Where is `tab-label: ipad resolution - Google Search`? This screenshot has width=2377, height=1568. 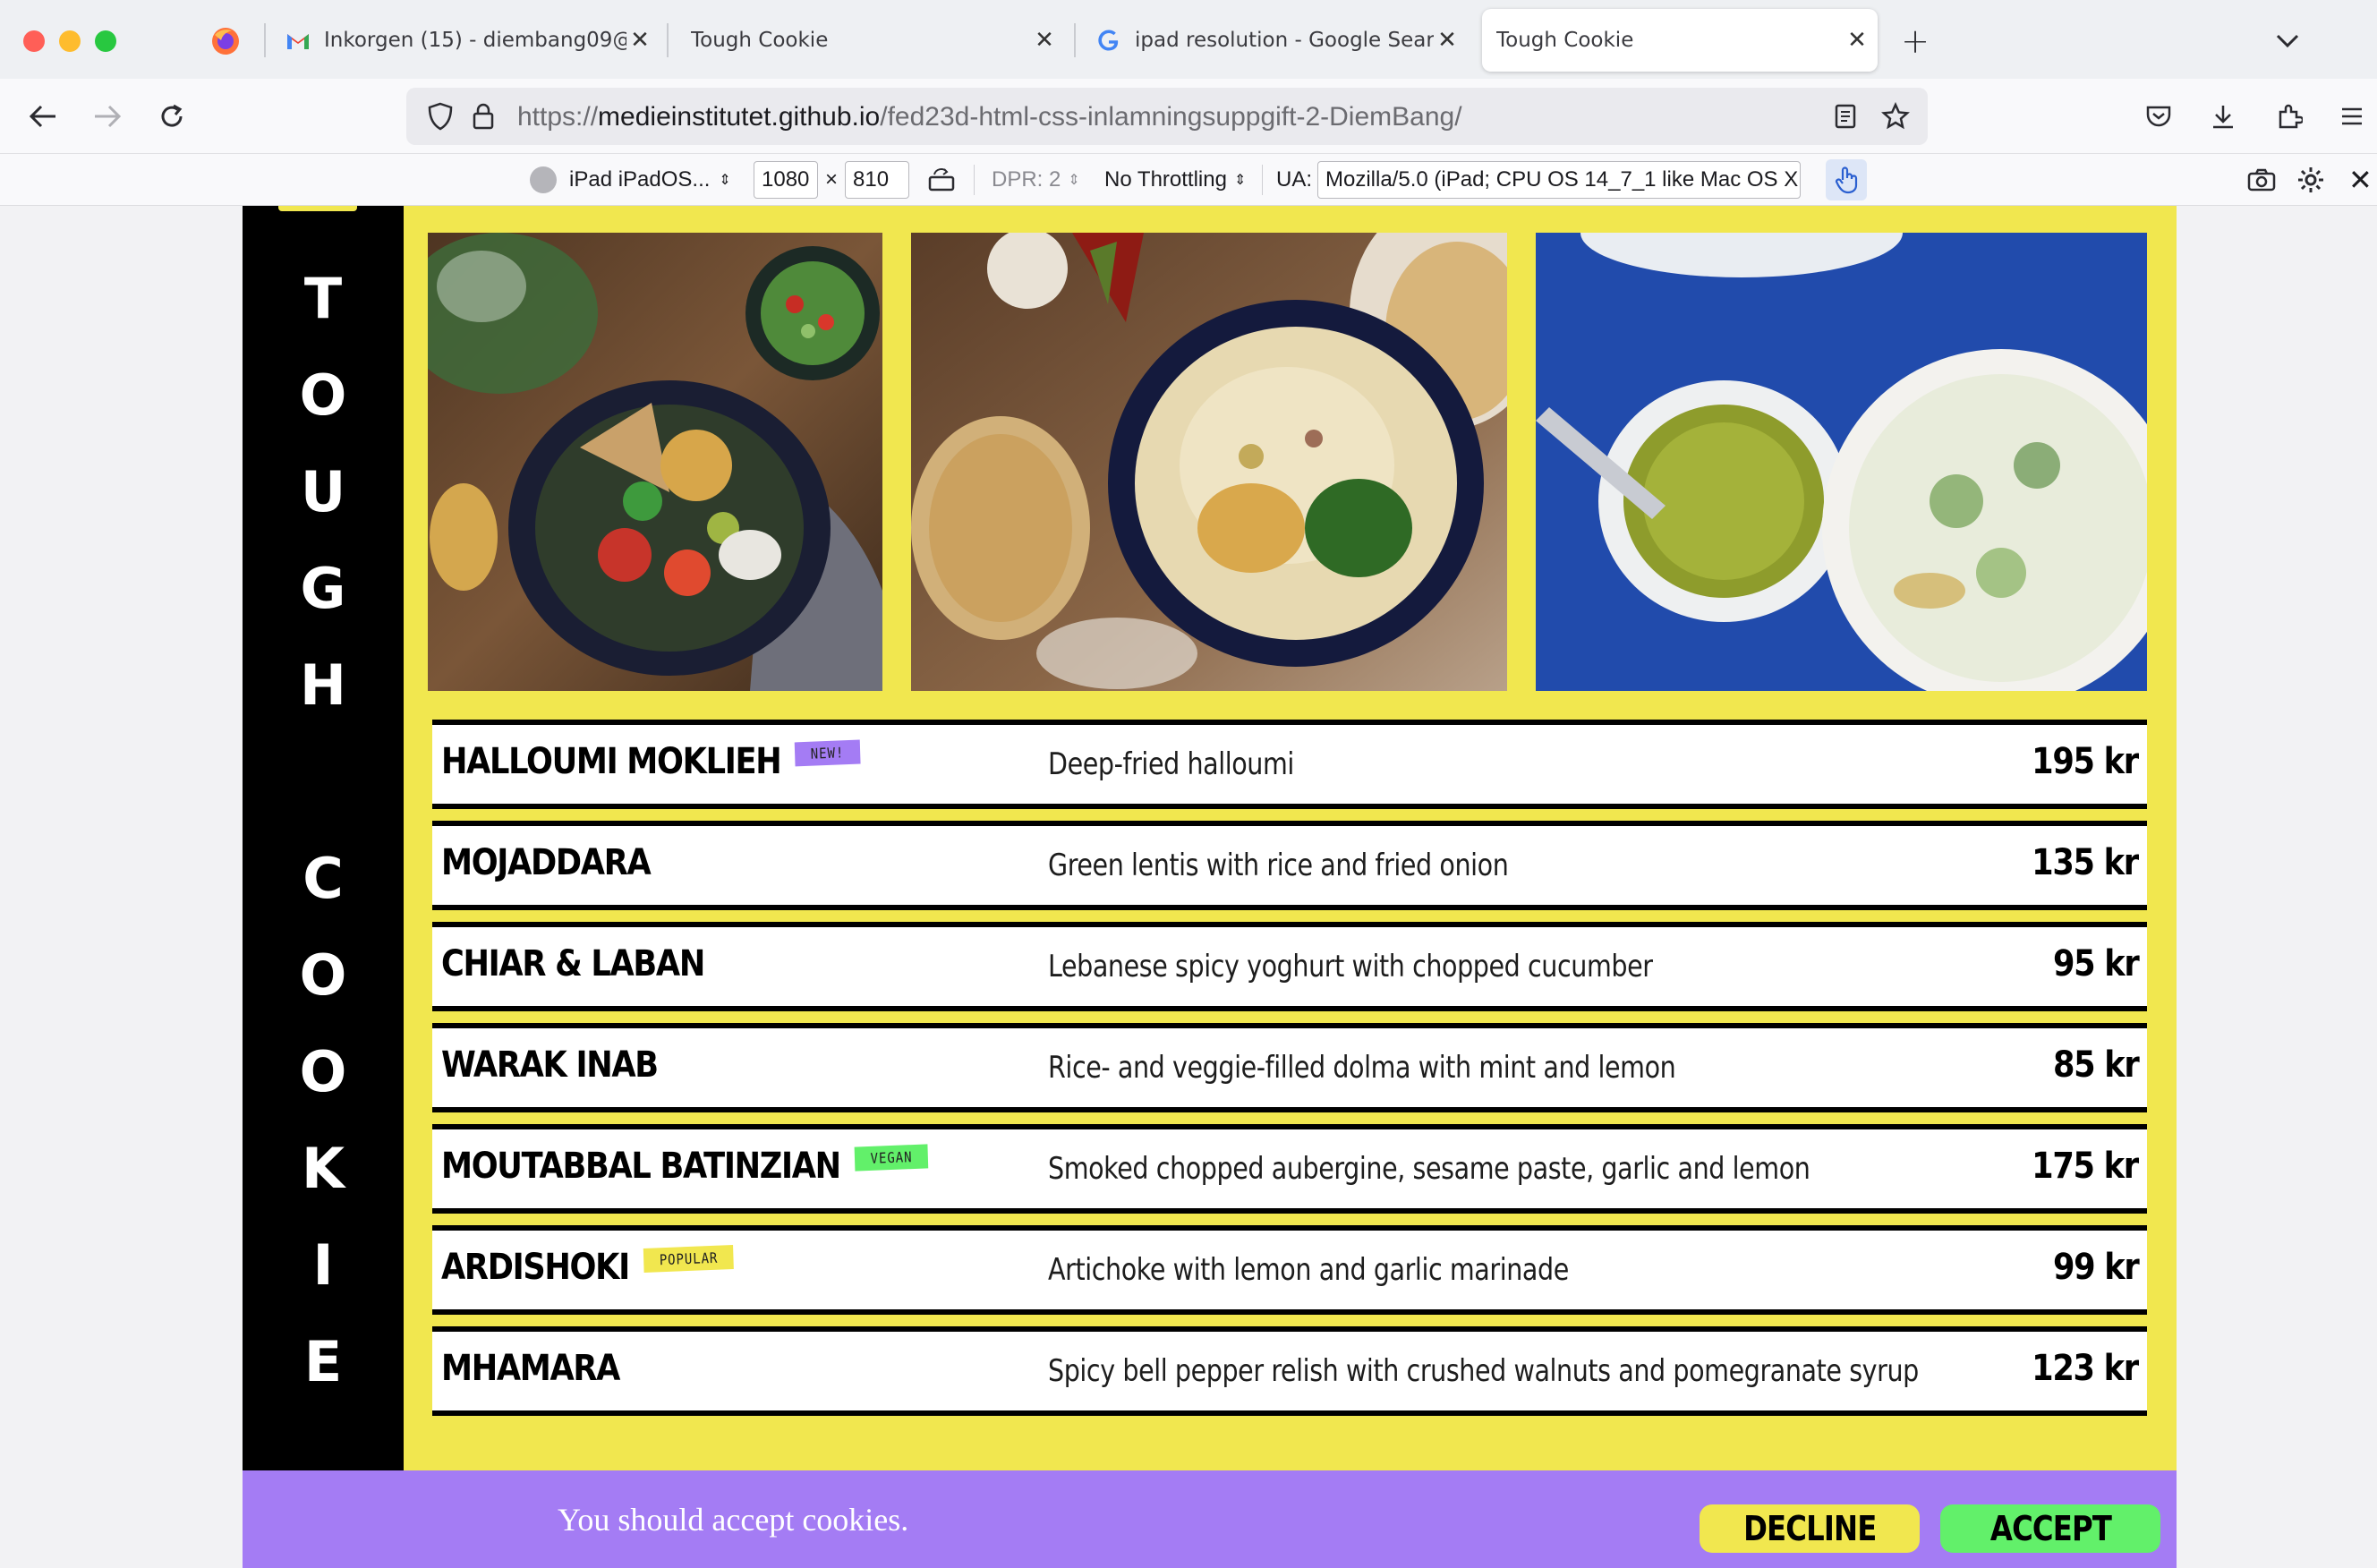 tab-label: ipad resolution - Google Search is located at coordinates (1284, 40).